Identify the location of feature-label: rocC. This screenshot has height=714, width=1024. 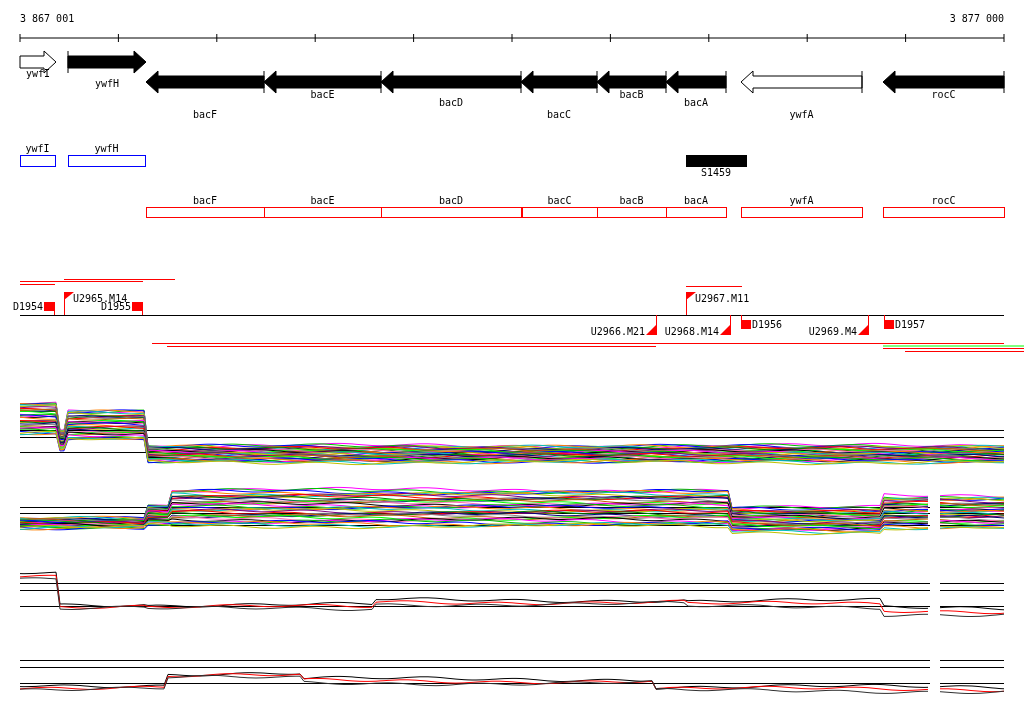
(943, 200).